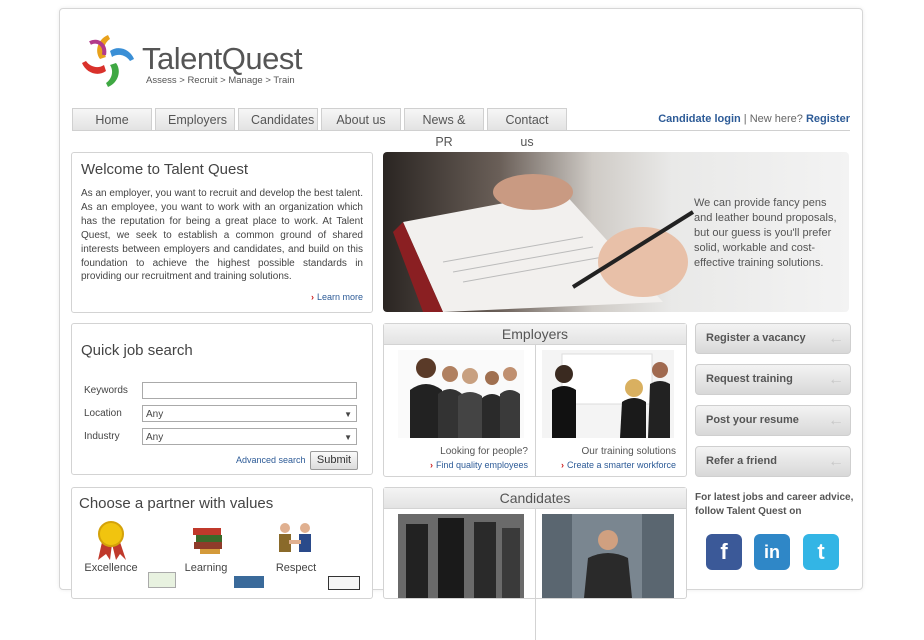 This screenshot has width=924, height=640. I want to click on post-resume-button: Post your resume ←, so click(773, 420).